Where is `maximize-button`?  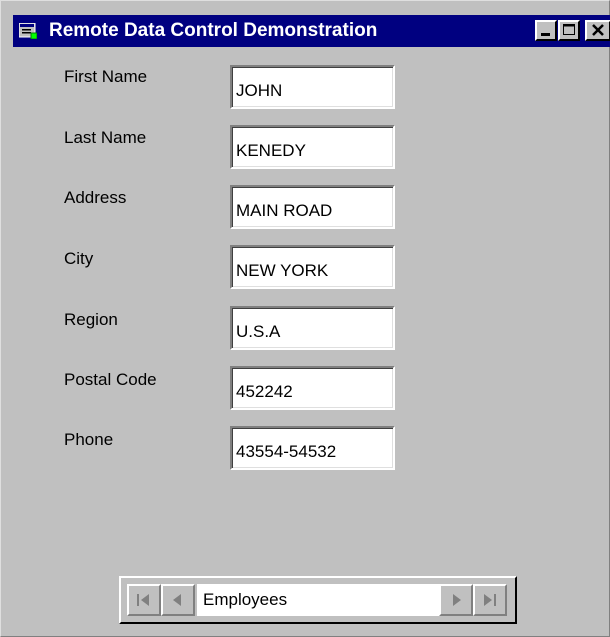 maximize-button is located at coordinates (569, 30).